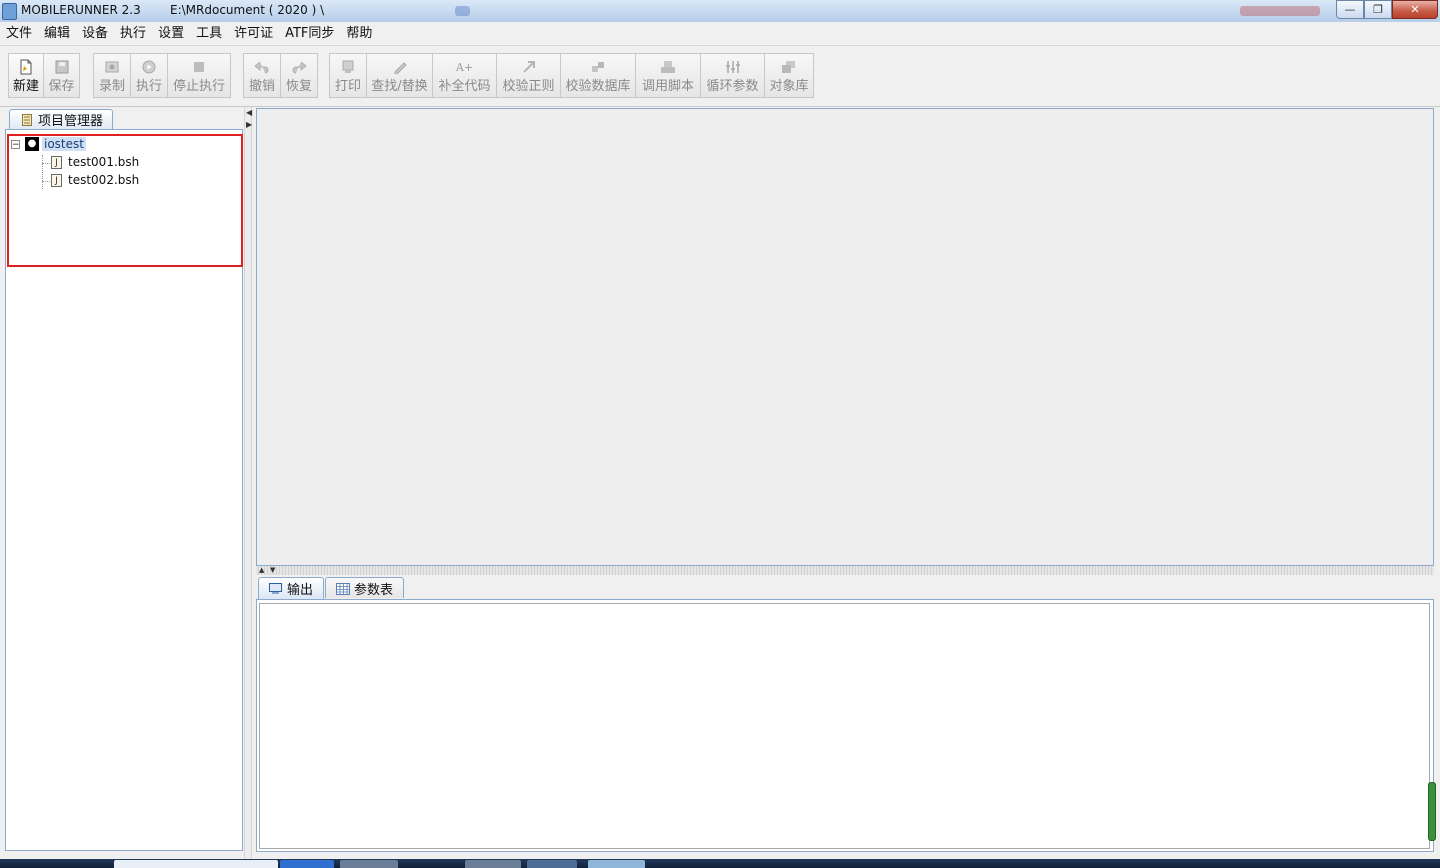  I want to click on toolbar-group-run: 录制 执行 停止执行, so click(162, 76).